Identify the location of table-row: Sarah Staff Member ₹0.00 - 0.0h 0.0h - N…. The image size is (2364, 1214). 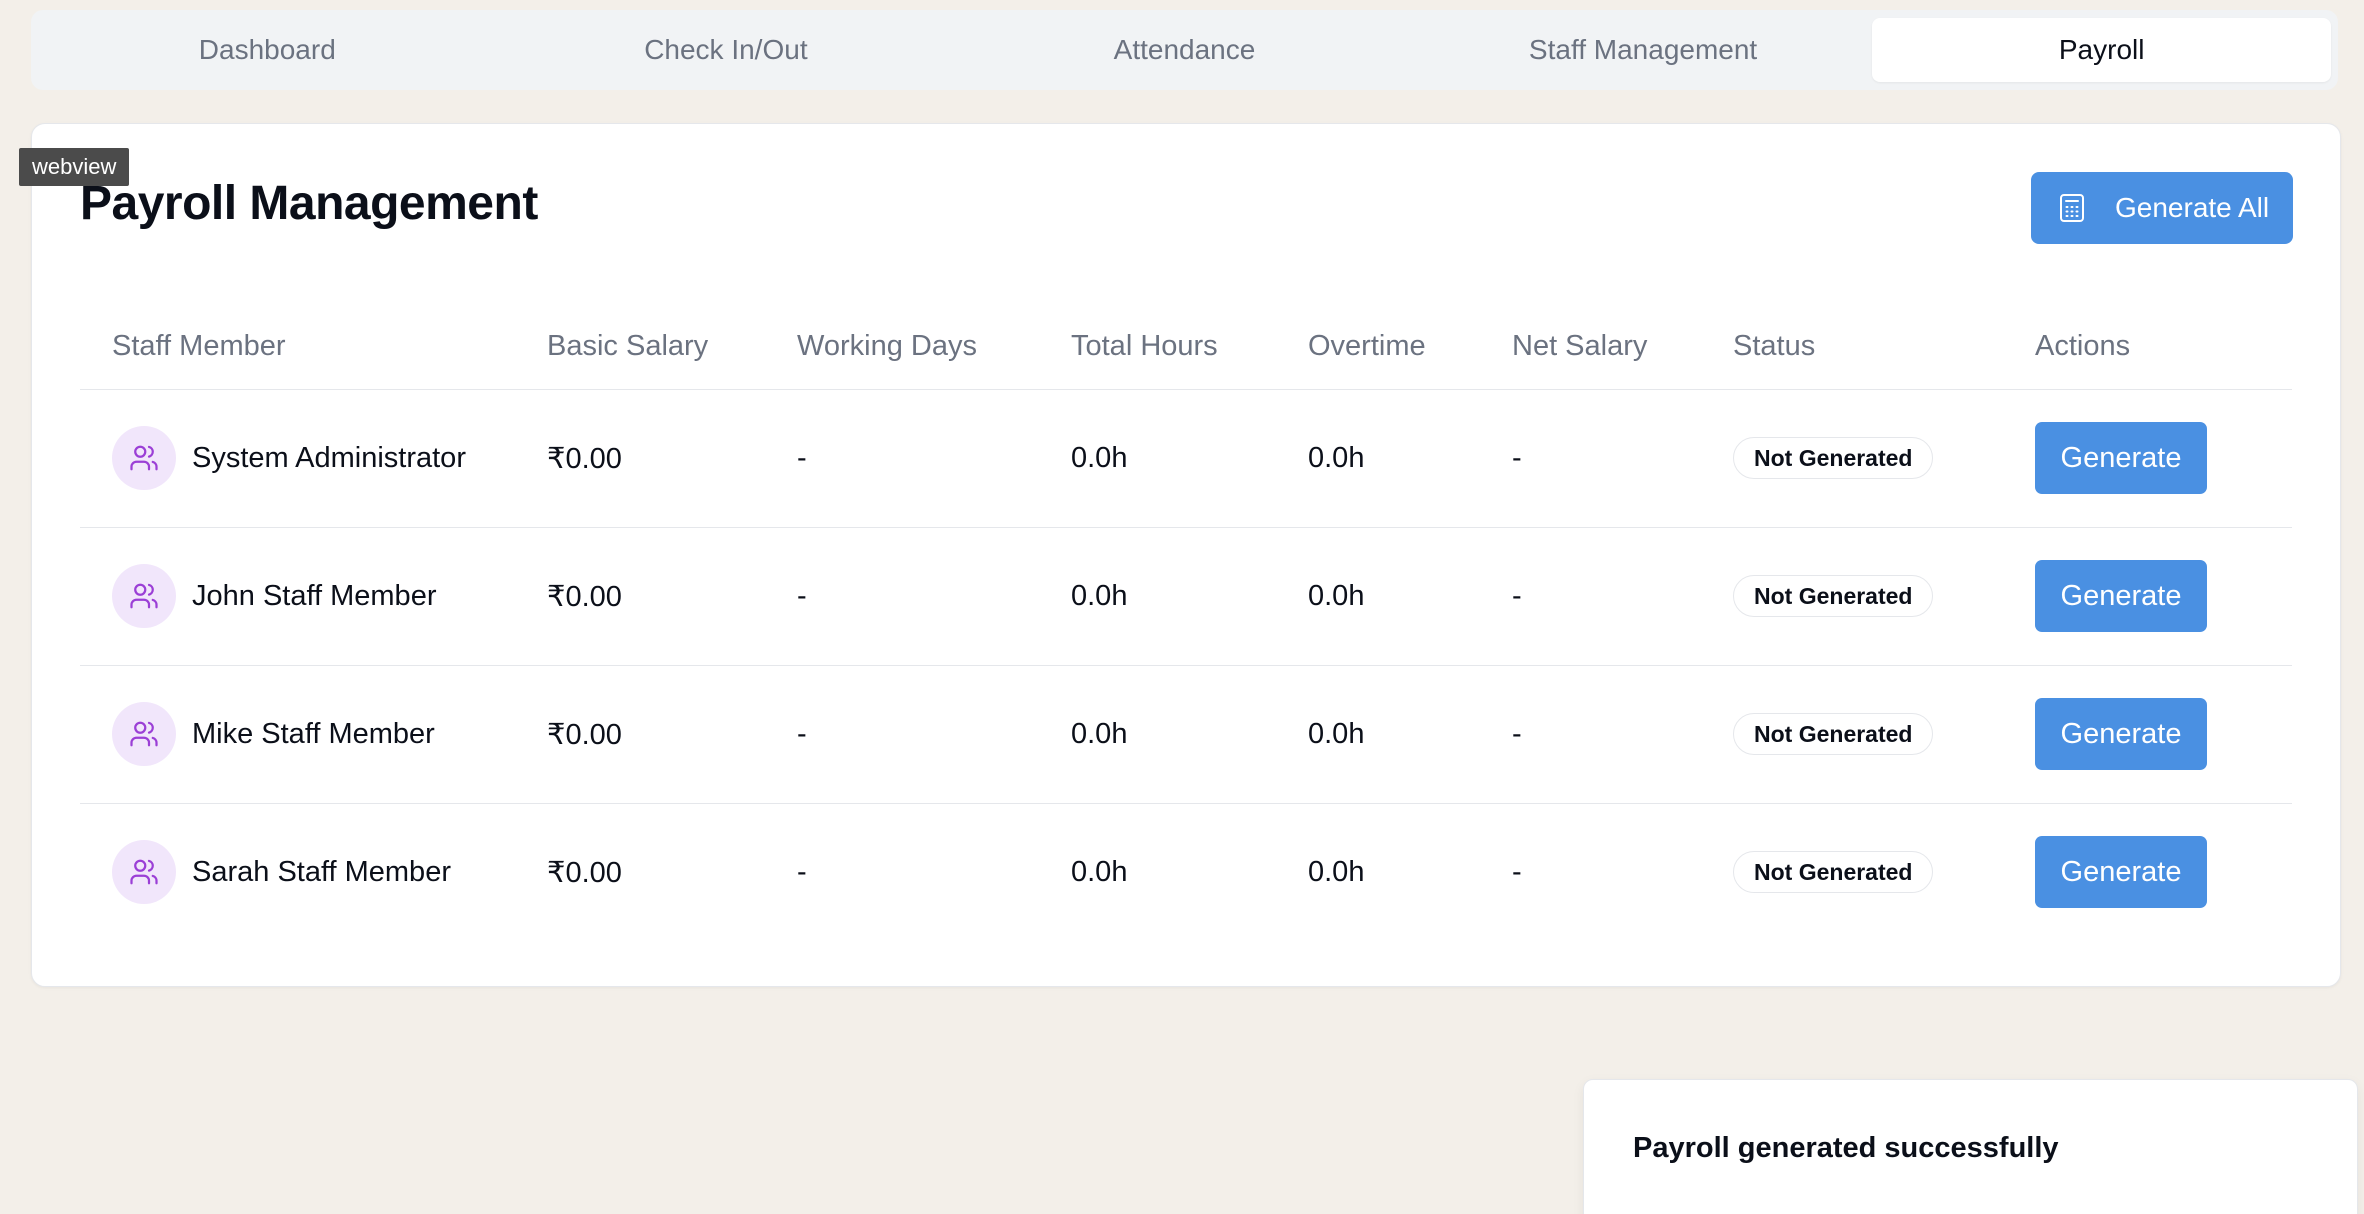
(1186, 872).